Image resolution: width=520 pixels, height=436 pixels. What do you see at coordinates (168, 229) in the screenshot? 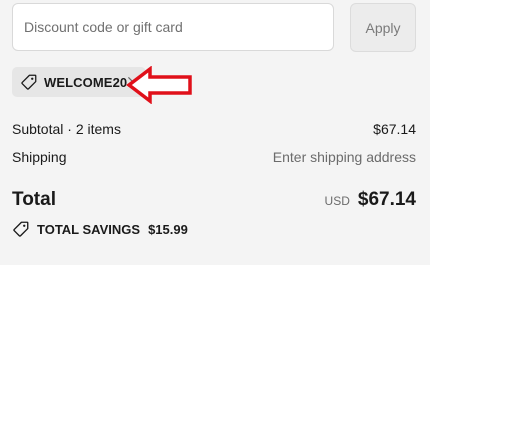
I see `savings-value: $15.99` at bounding box center [168, 229].